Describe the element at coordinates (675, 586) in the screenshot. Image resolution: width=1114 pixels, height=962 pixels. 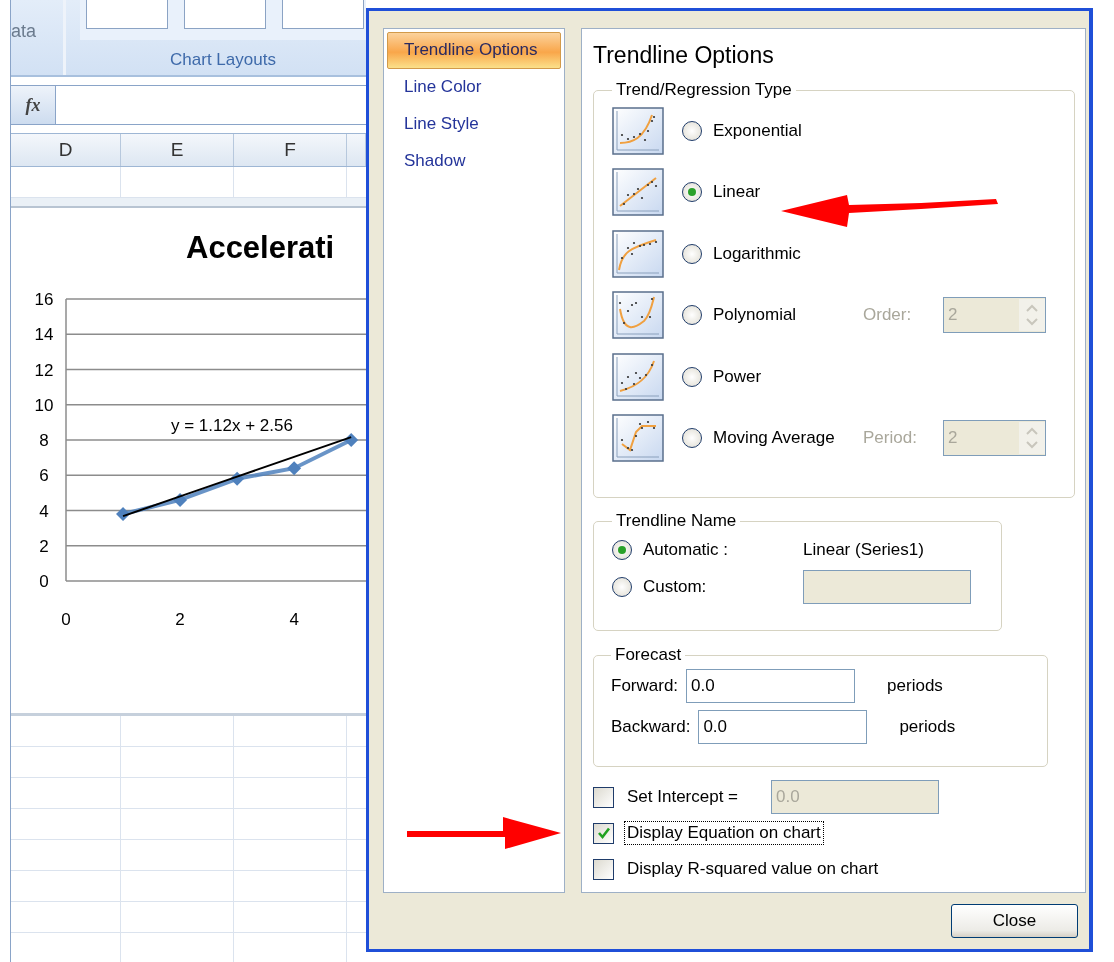
I see `option-label: Custom:` at that location.